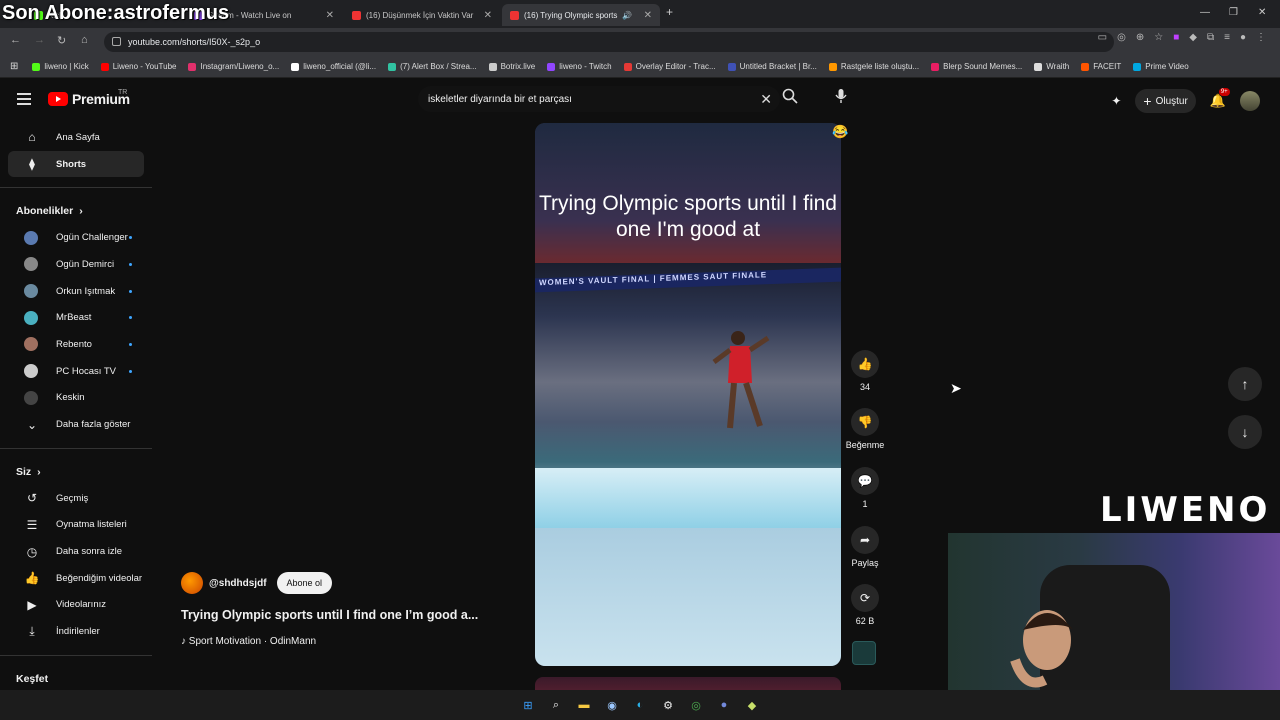  I want to click on menu-icon, so click(24, 99).